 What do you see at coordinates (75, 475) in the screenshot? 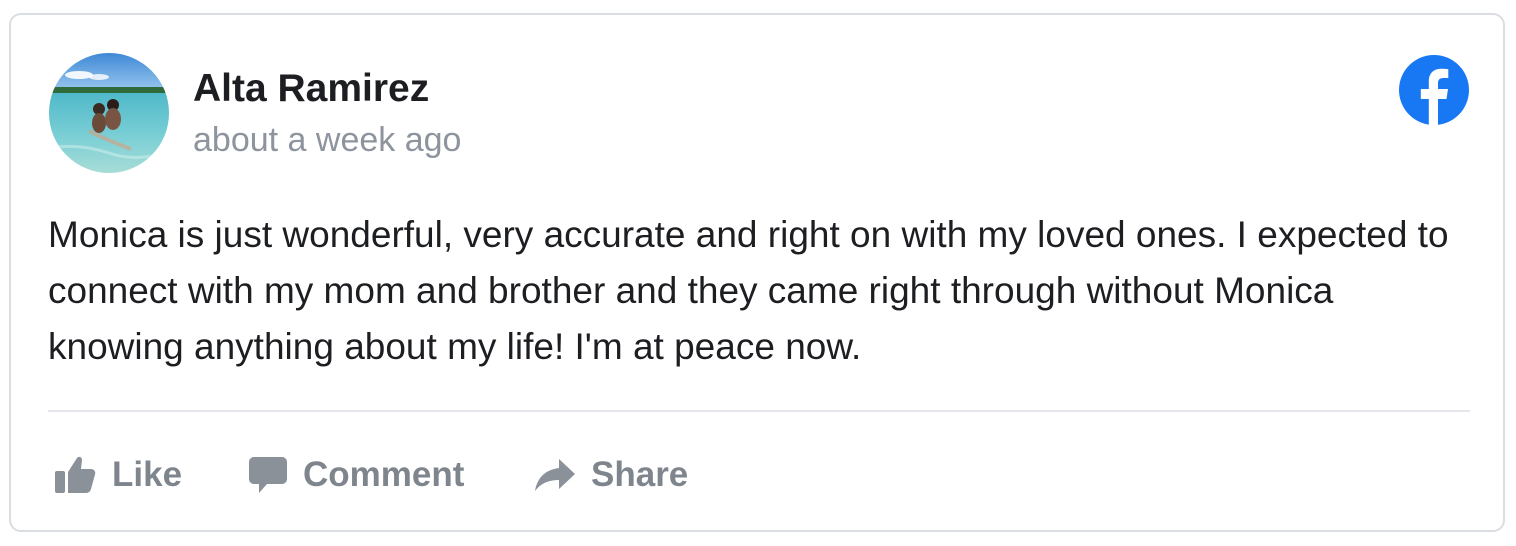
I see `thumbs-up-icon` at bounding box center [75, 475].